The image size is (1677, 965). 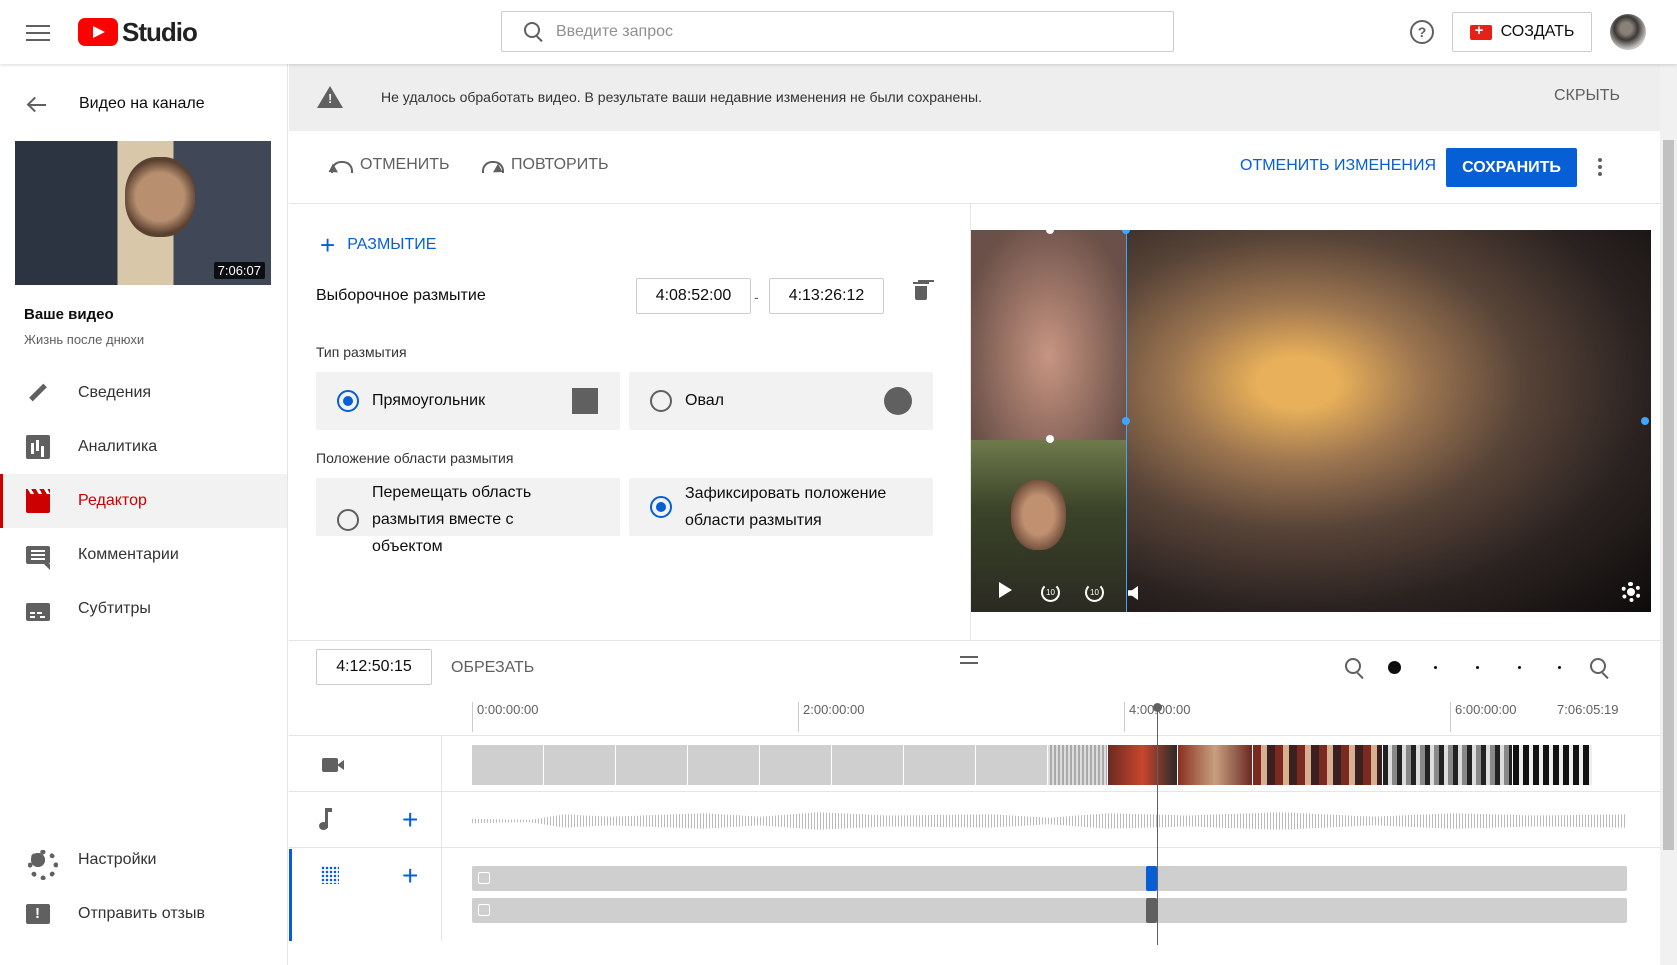 I want to click on save-button: СОХРАНИТЬ, so click(x=1511, y=167).